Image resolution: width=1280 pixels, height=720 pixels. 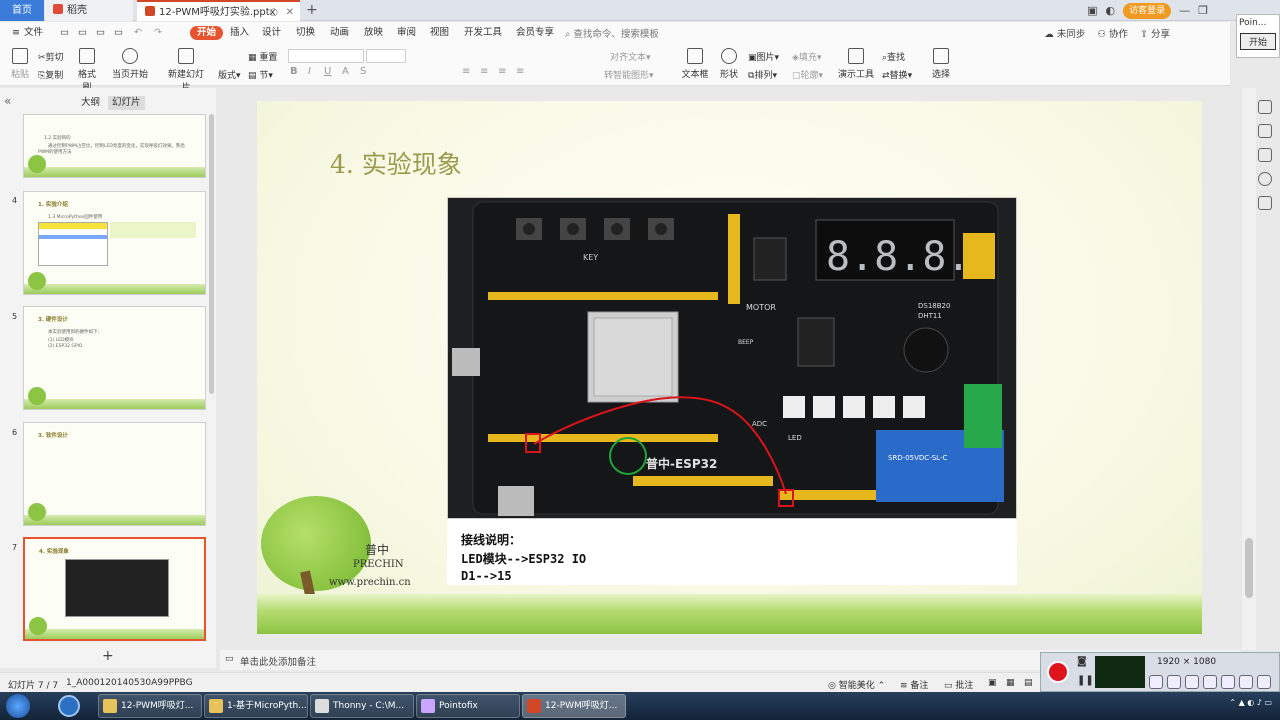 What do you see at coordinates (1112, 33) in the screenshot?
I see `collab-button: ⚇ 协作` at bounding box center [1112, 33].